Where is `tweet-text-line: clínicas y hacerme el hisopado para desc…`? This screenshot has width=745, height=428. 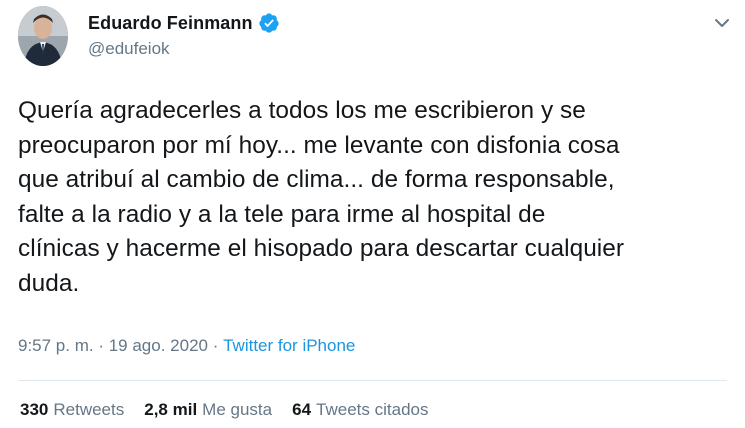 tweet-text-line: clínicas y hacerme el hisopado para desc… is located at coordinates (321, 249).